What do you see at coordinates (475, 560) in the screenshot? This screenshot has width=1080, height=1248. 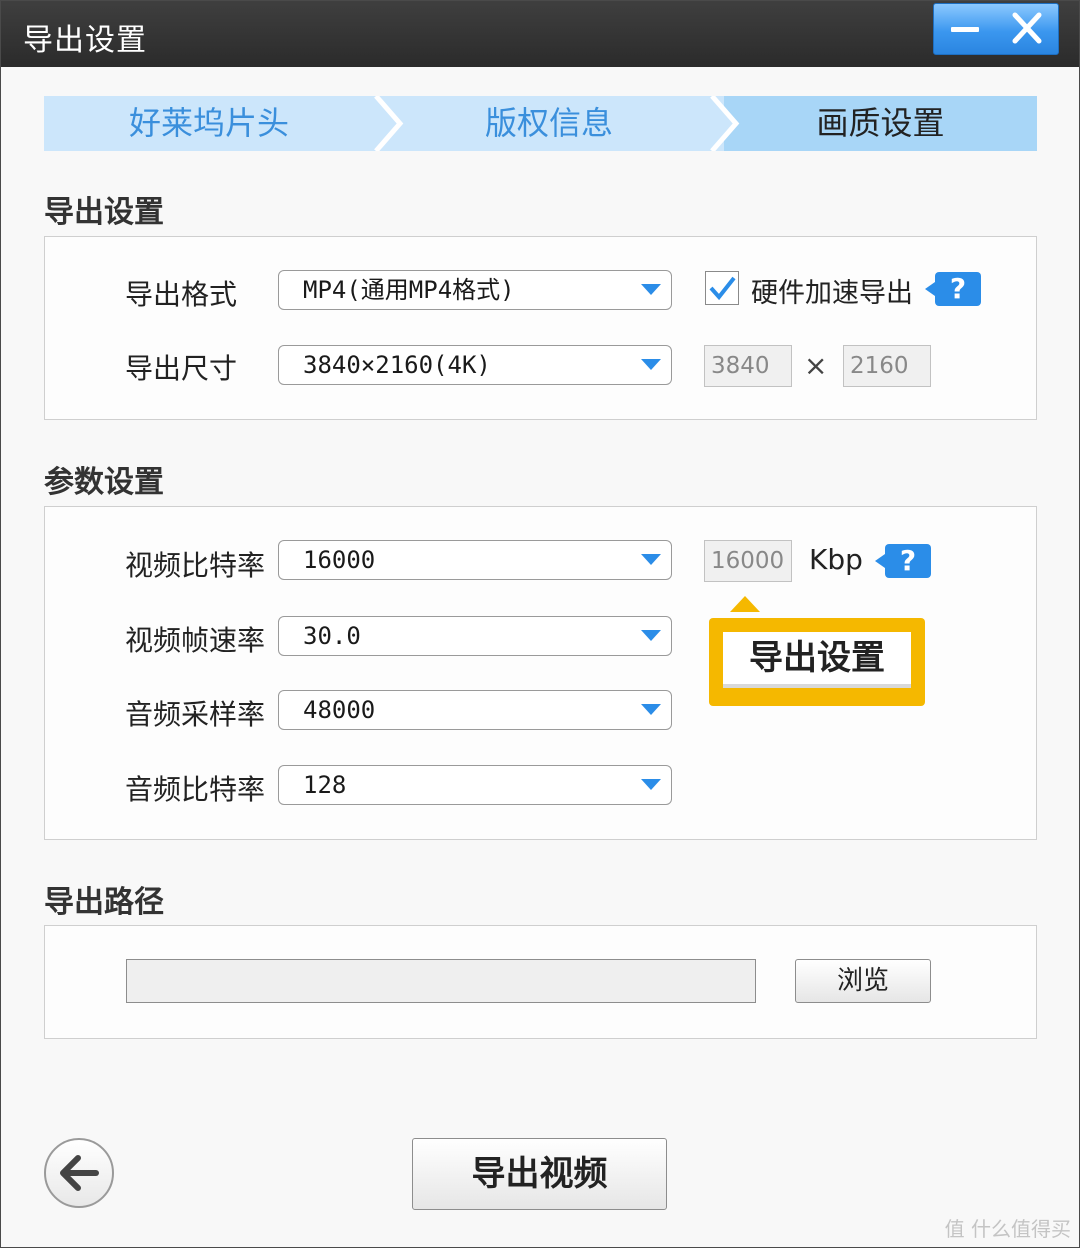 I see `video-bitrate-select: 16000` at bounding box center [475, 560].